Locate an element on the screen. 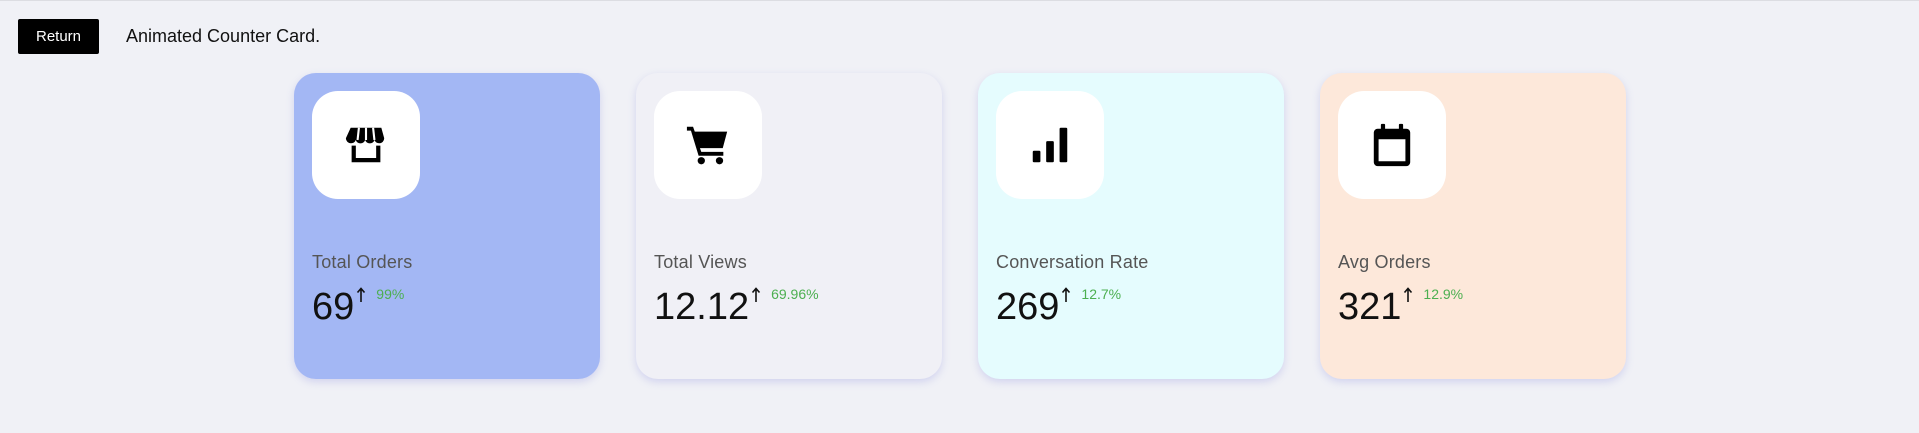 The image size is (1919, 433). page-title: Animated Counter Card. is located at coordinates (223, 36).